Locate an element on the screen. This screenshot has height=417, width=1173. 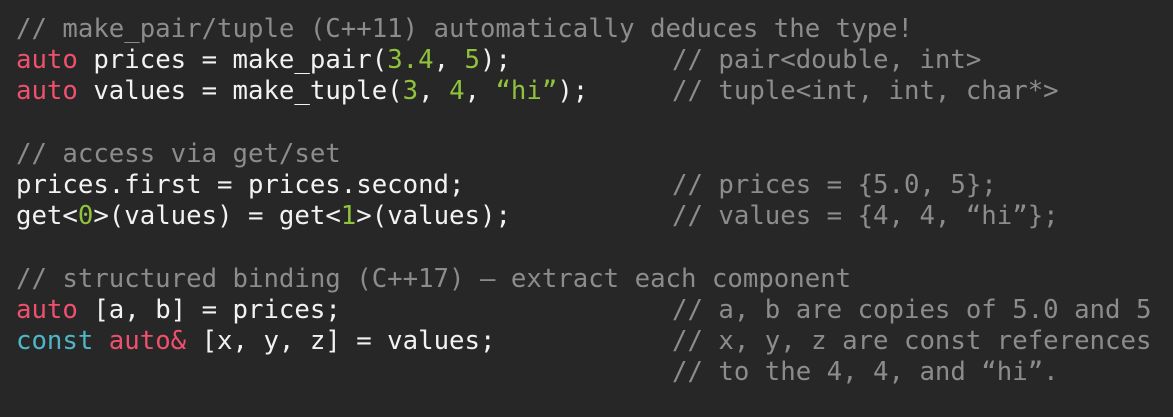
code-token: get< is located at coordinates (47, 216).